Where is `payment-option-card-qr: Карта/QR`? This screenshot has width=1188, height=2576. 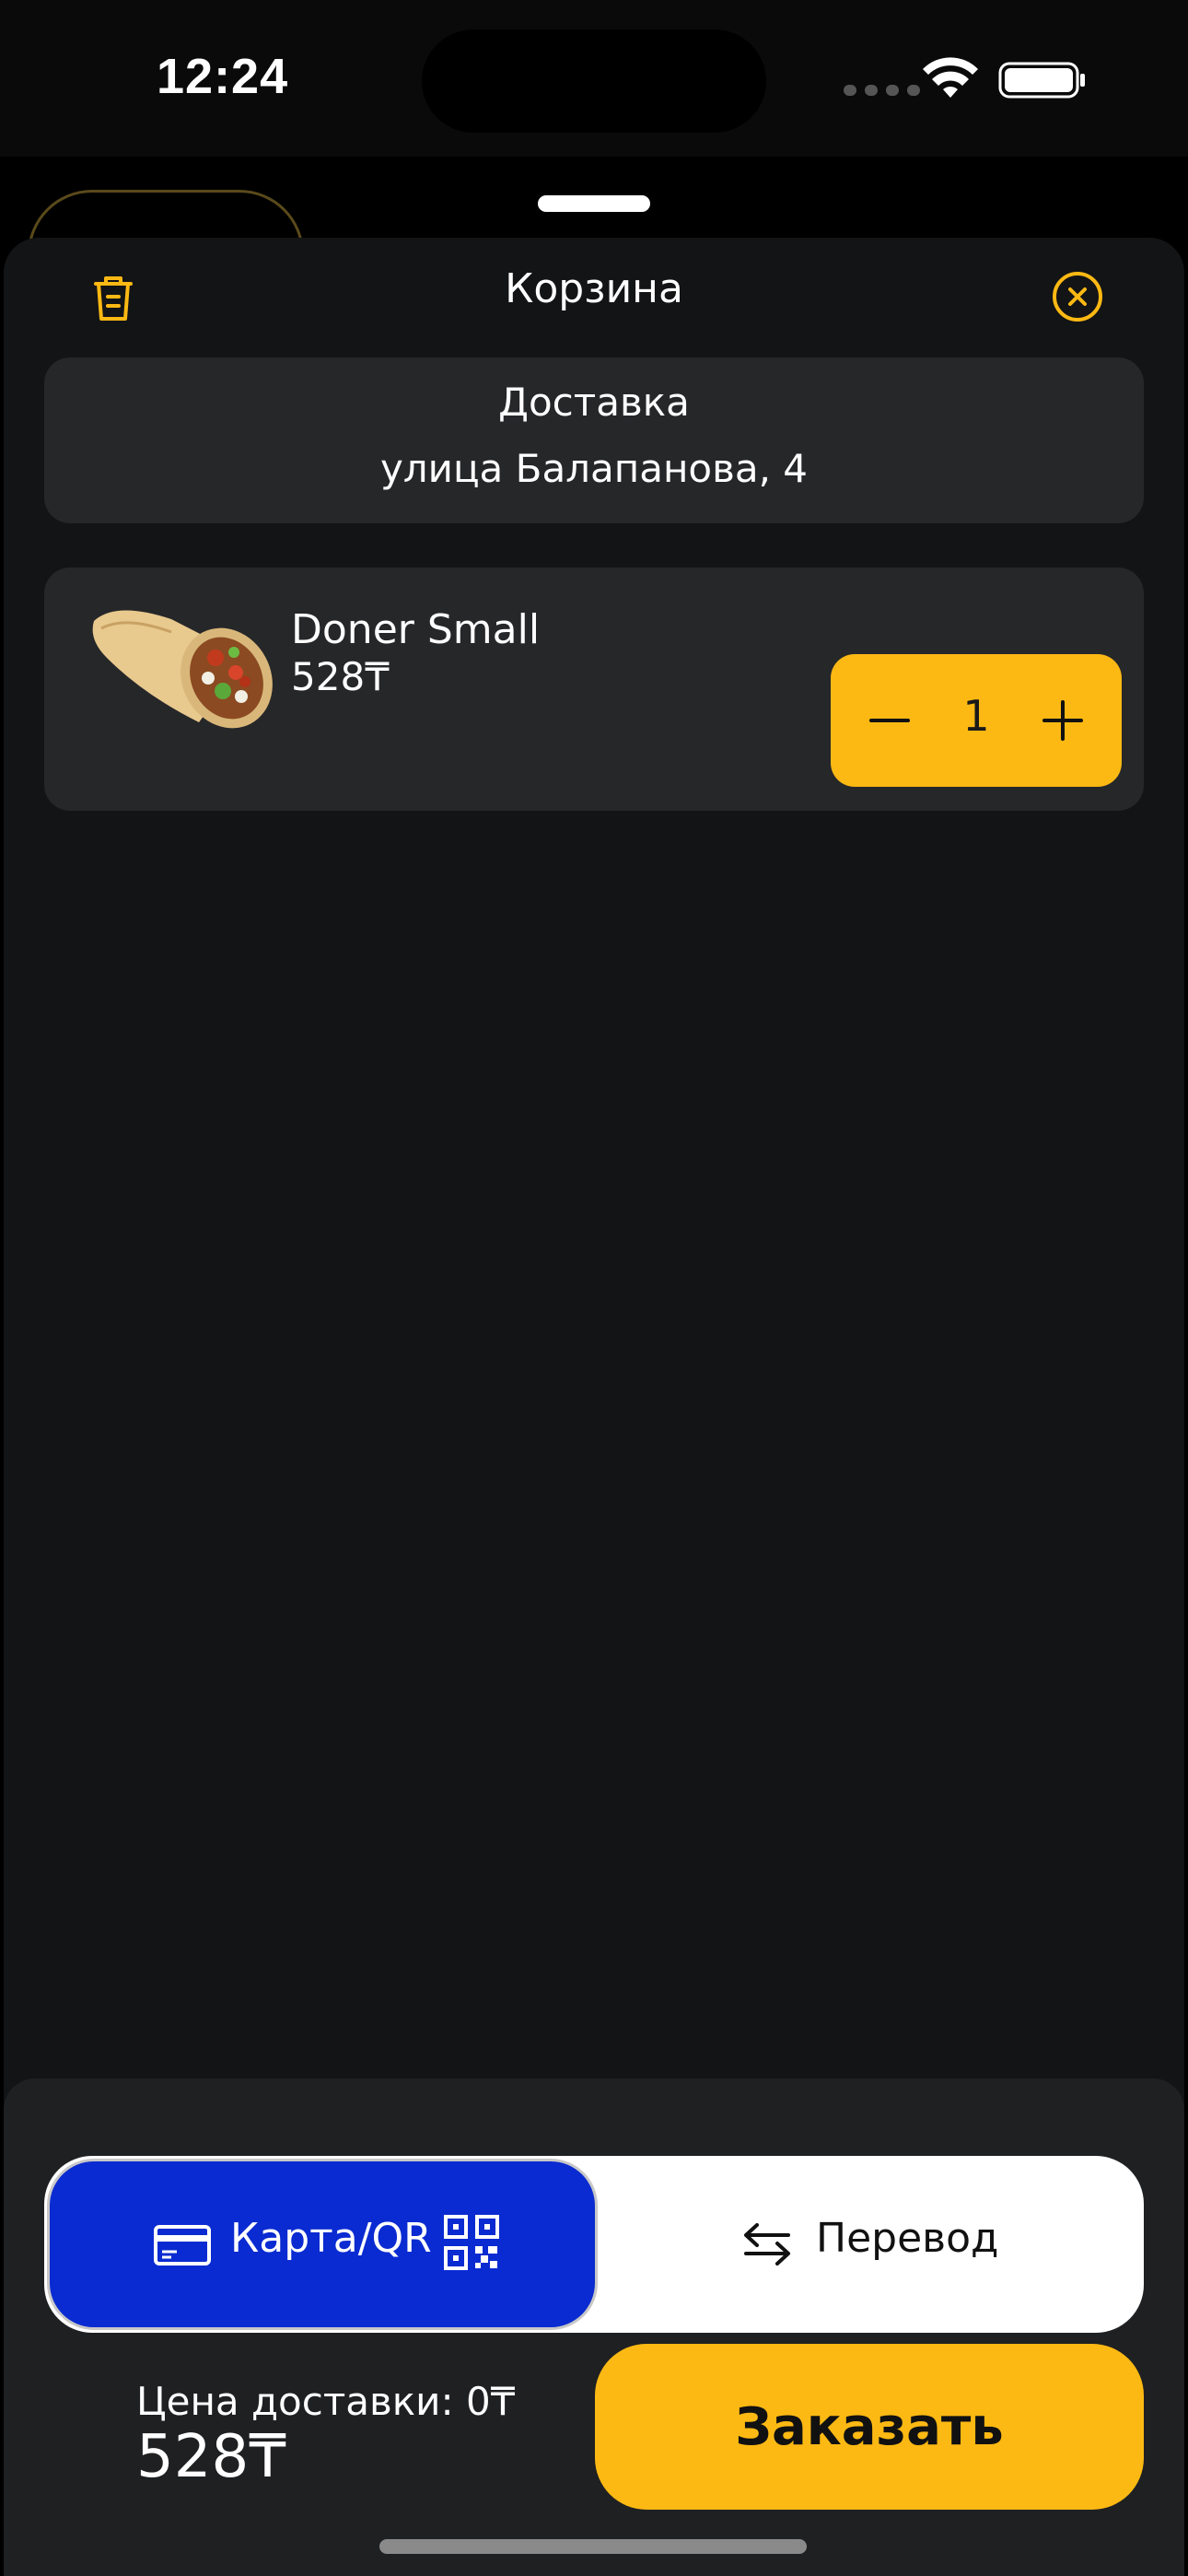 payment-option-card-qr: Карта/QR is located at coordinates (322, 2244).